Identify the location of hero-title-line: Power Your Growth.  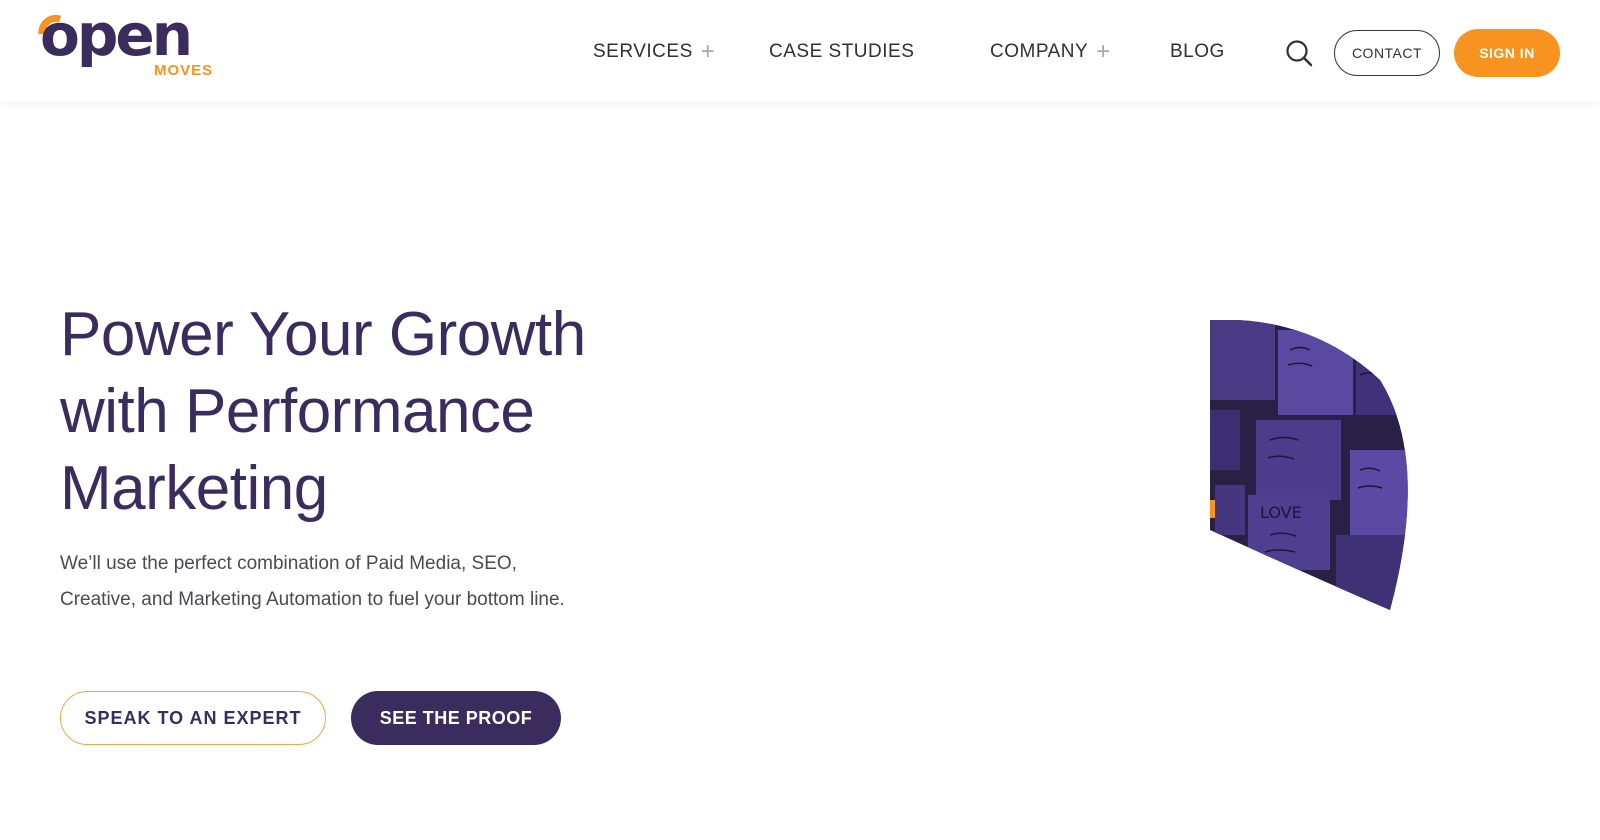
(323, 334).